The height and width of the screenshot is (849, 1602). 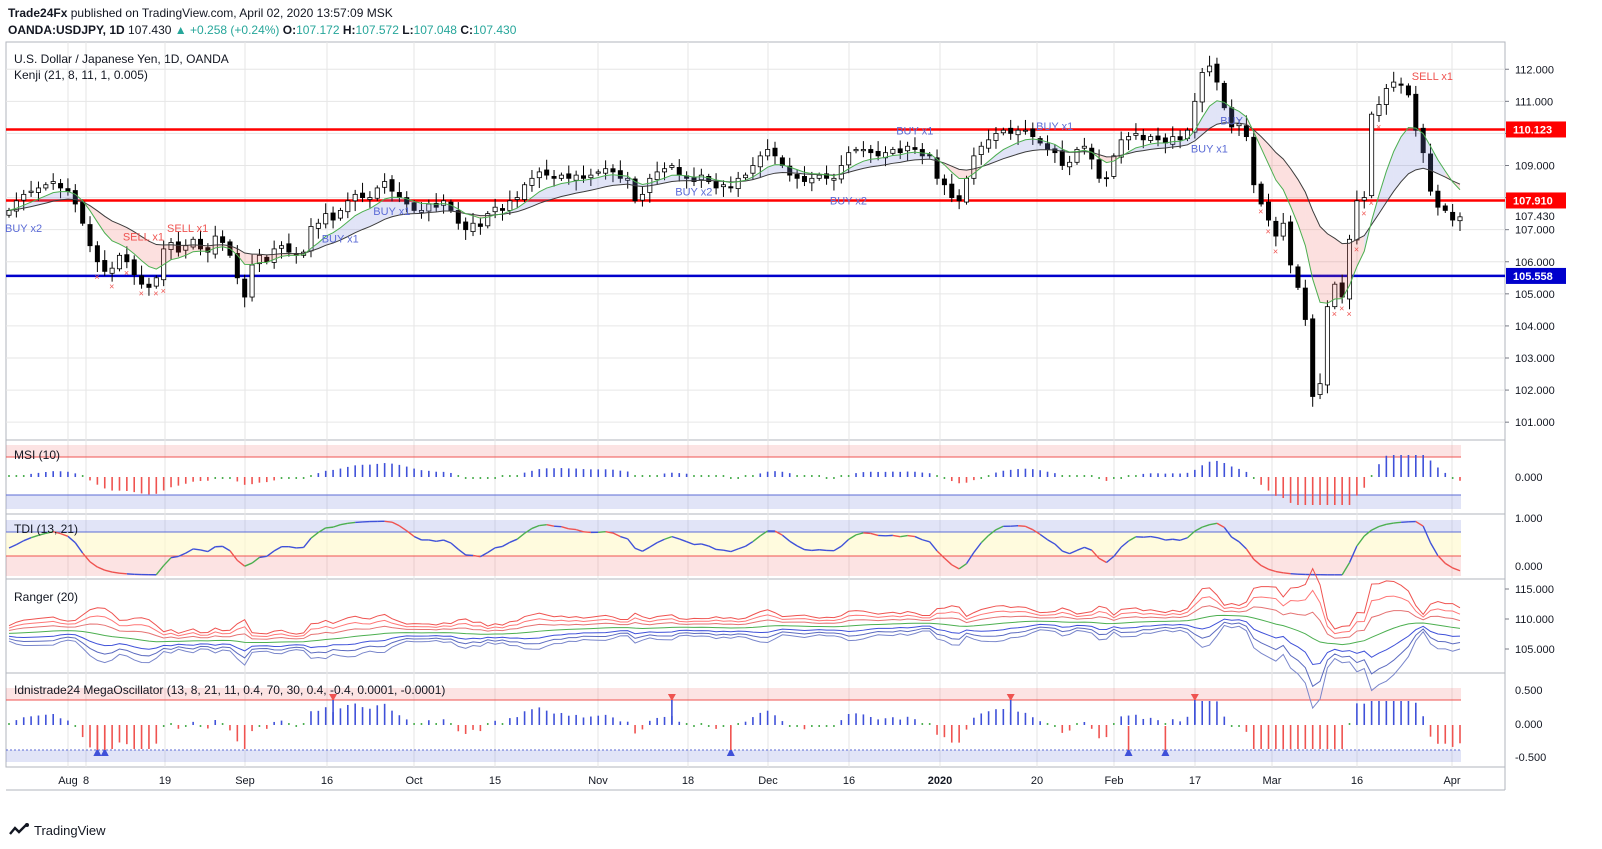 I want to click on x-axis-label: 16, so click(x=1357, y=781).